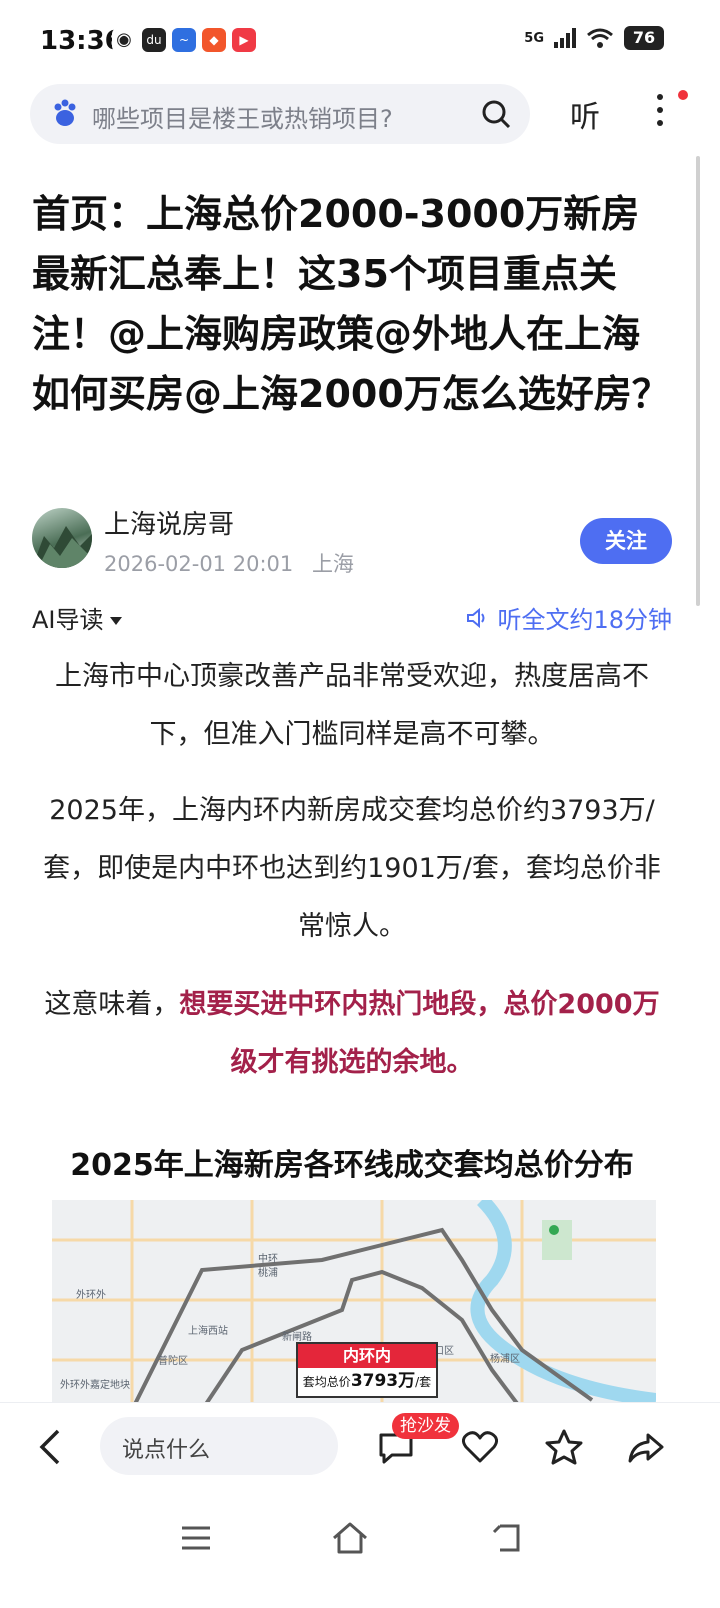 Image resolution: width=720 pixels, height=1608 pixels. I want to click on app-notification-icon: du, so click(154, 40).